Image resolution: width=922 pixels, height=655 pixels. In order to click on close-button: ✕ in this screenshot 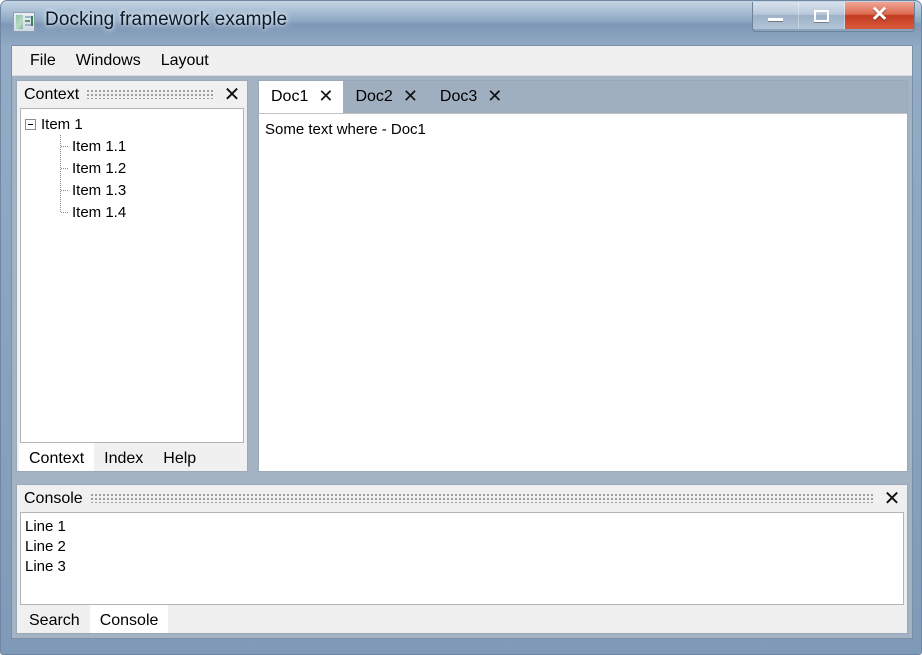, I will do `click(879, 15)`.